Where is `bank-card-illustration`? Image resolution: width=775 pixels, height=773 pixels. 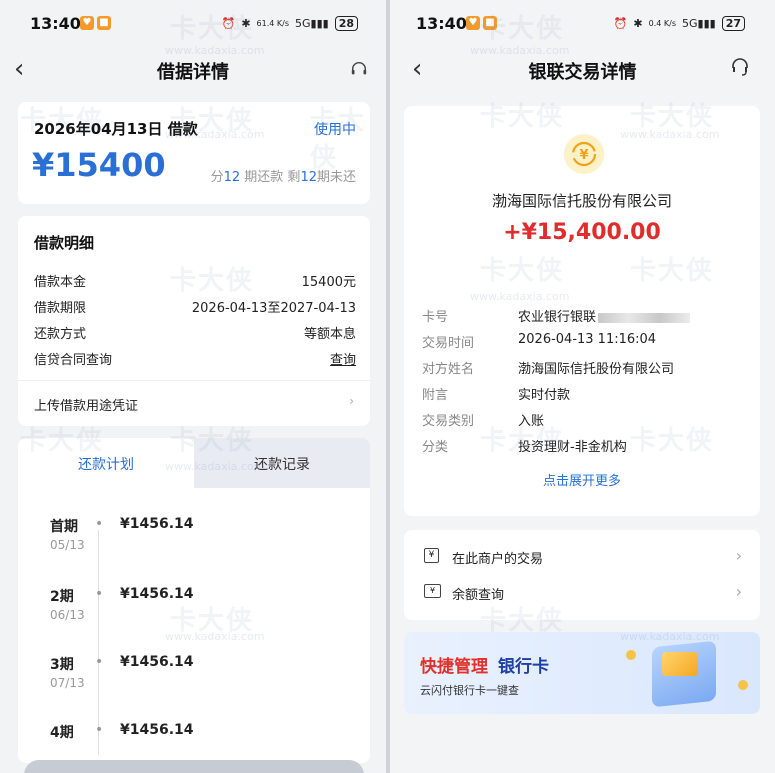
bank-card-illustration is located at coordinates (680, 664).